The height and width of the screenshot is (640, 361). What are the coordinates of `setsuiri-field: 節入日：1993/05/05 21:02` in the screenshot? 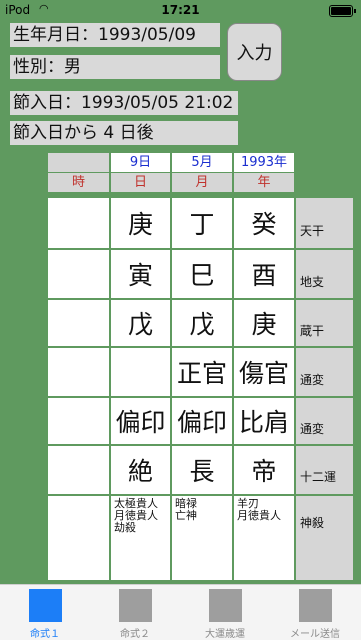 It's located at (124, 103).